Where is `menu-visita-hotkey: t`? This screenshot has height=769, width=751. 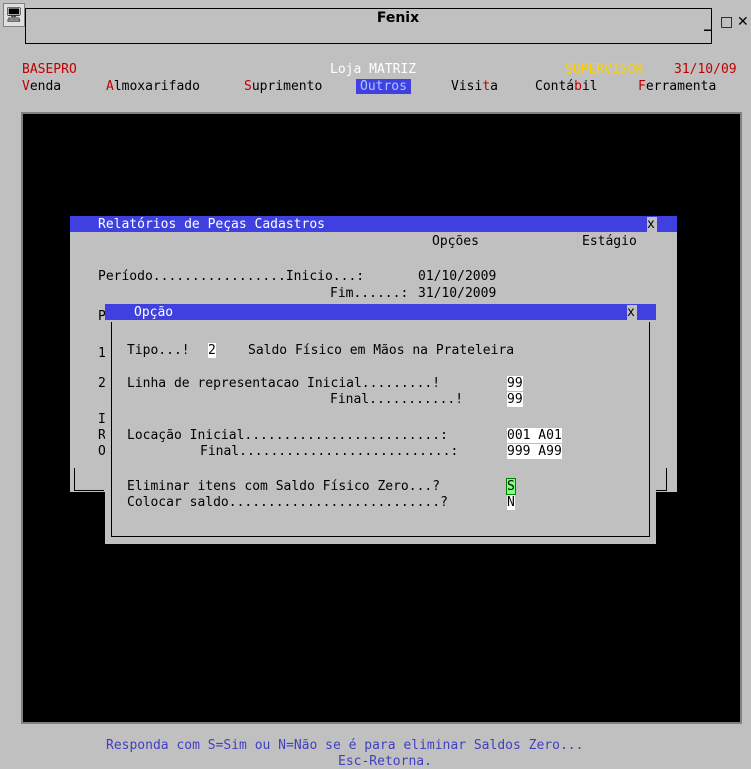
menu-visita-hotkey: t is located at coordinates (486, 86).